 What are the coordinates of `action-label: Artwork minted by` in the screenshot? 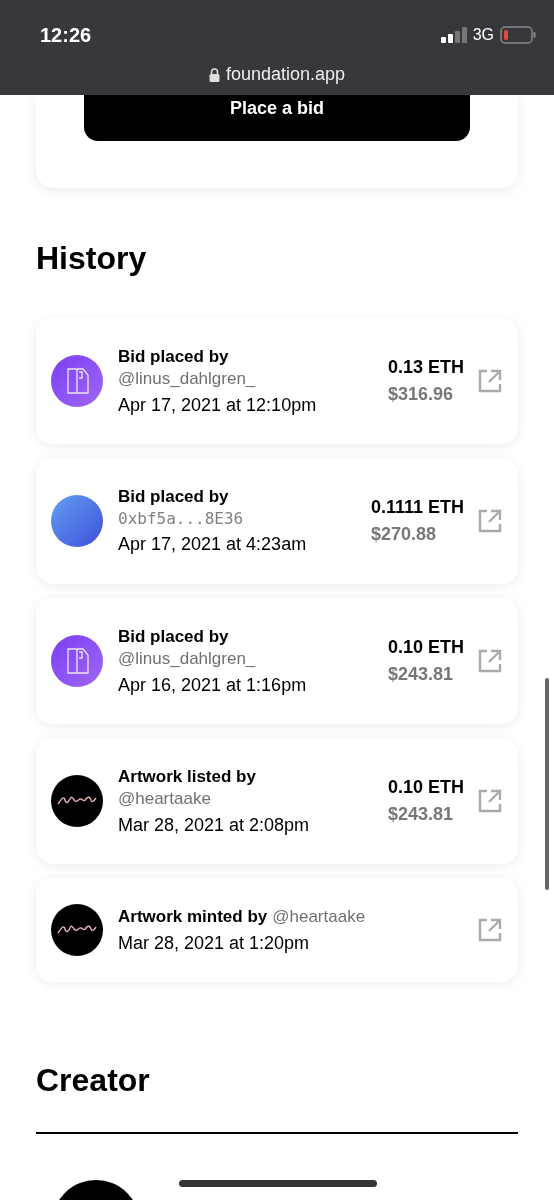 It's located at (193, 916).